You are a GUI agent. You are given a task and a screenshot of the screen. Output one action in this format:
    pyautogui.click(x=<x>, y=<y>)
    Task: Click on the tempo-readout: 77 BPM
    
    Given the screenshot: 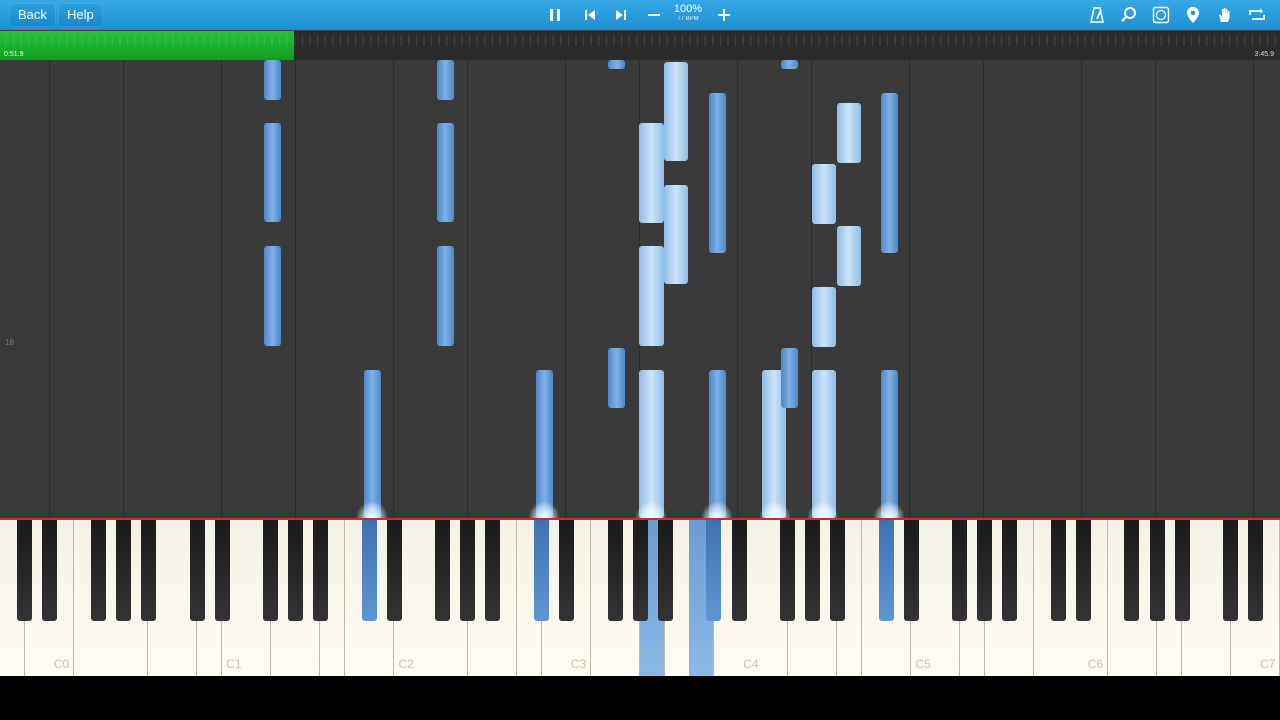 What is the action you would take?
    pyautogui.click(x=688, y=19)
    